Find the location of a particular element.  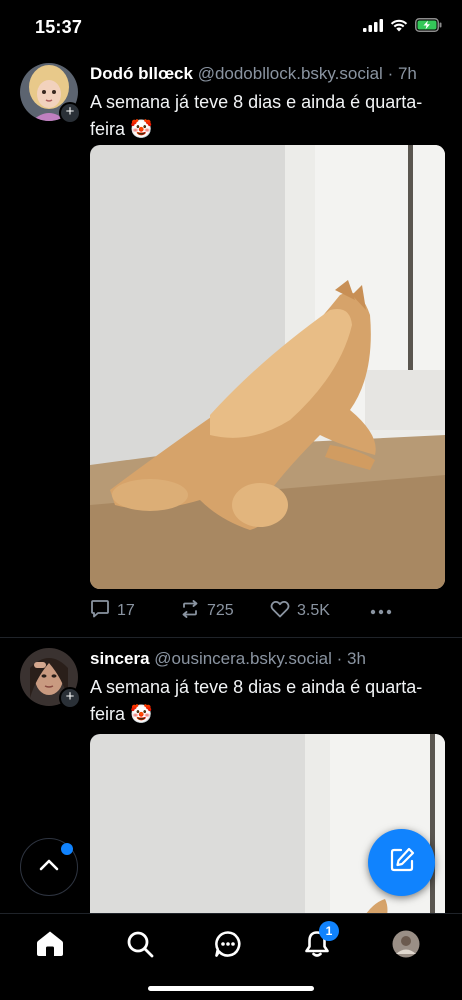

post-time: 7h is located at coordinates (407, 73).